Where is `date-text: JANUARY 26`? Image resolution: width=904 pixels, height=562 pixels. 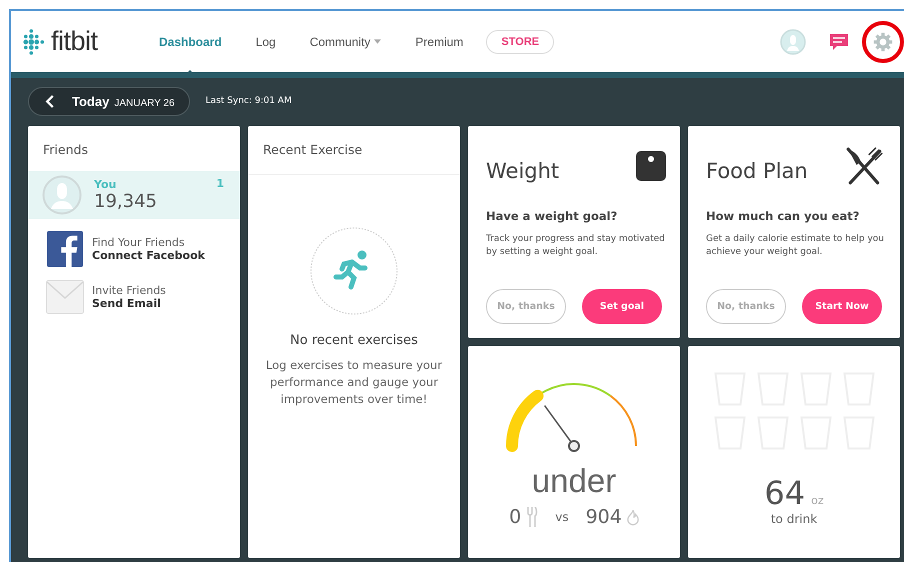
date-text: JANUARY 26 is located at coordinates (144, 103).